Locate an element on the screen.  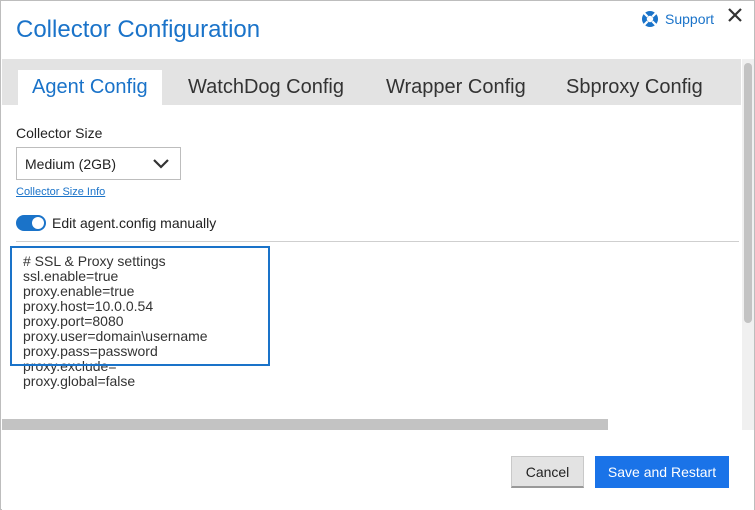
editor-line: proxy.user=domain\username is located at coordinates (115, 336).